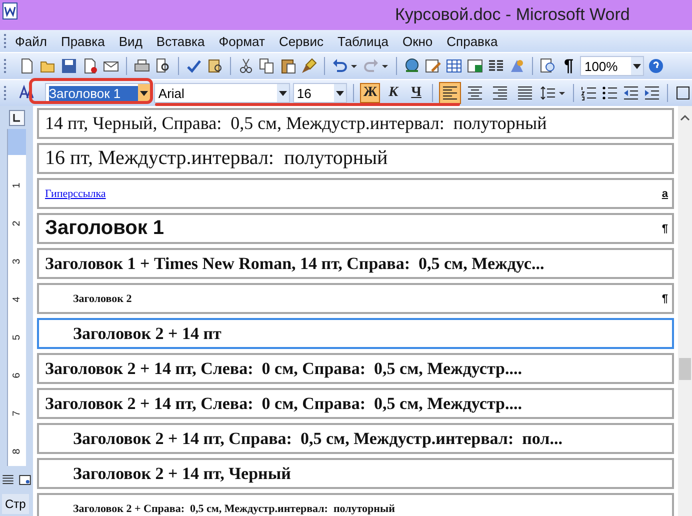 Image resolution: width=692 pixels, height=516 pixels. Describe the element at coordinates (267, 66) in the screenshot. I see `copy-icon` at that location.